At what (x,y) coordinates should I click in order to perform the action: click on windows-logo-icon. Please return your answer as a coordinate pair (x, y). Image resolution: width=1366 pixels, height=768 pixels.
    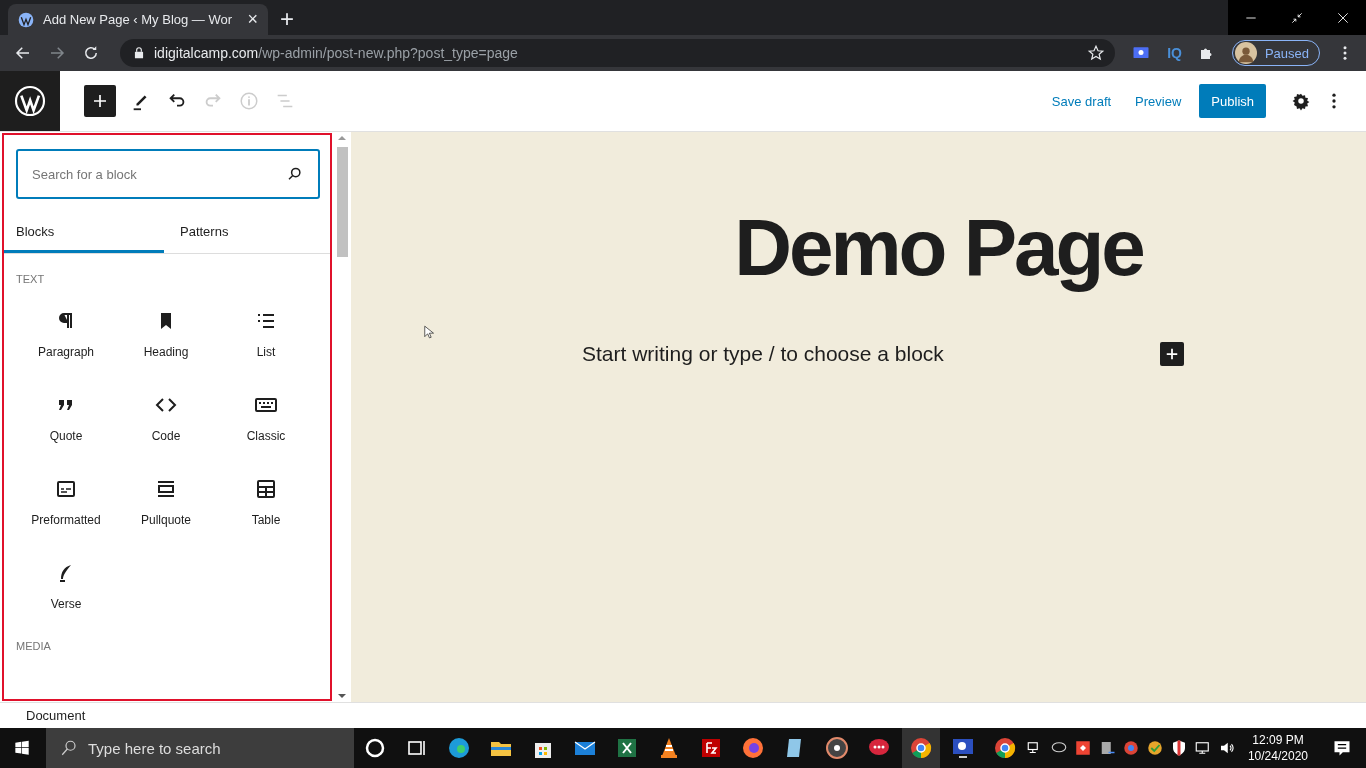
    Looking at the image, I should click on (22, 748).